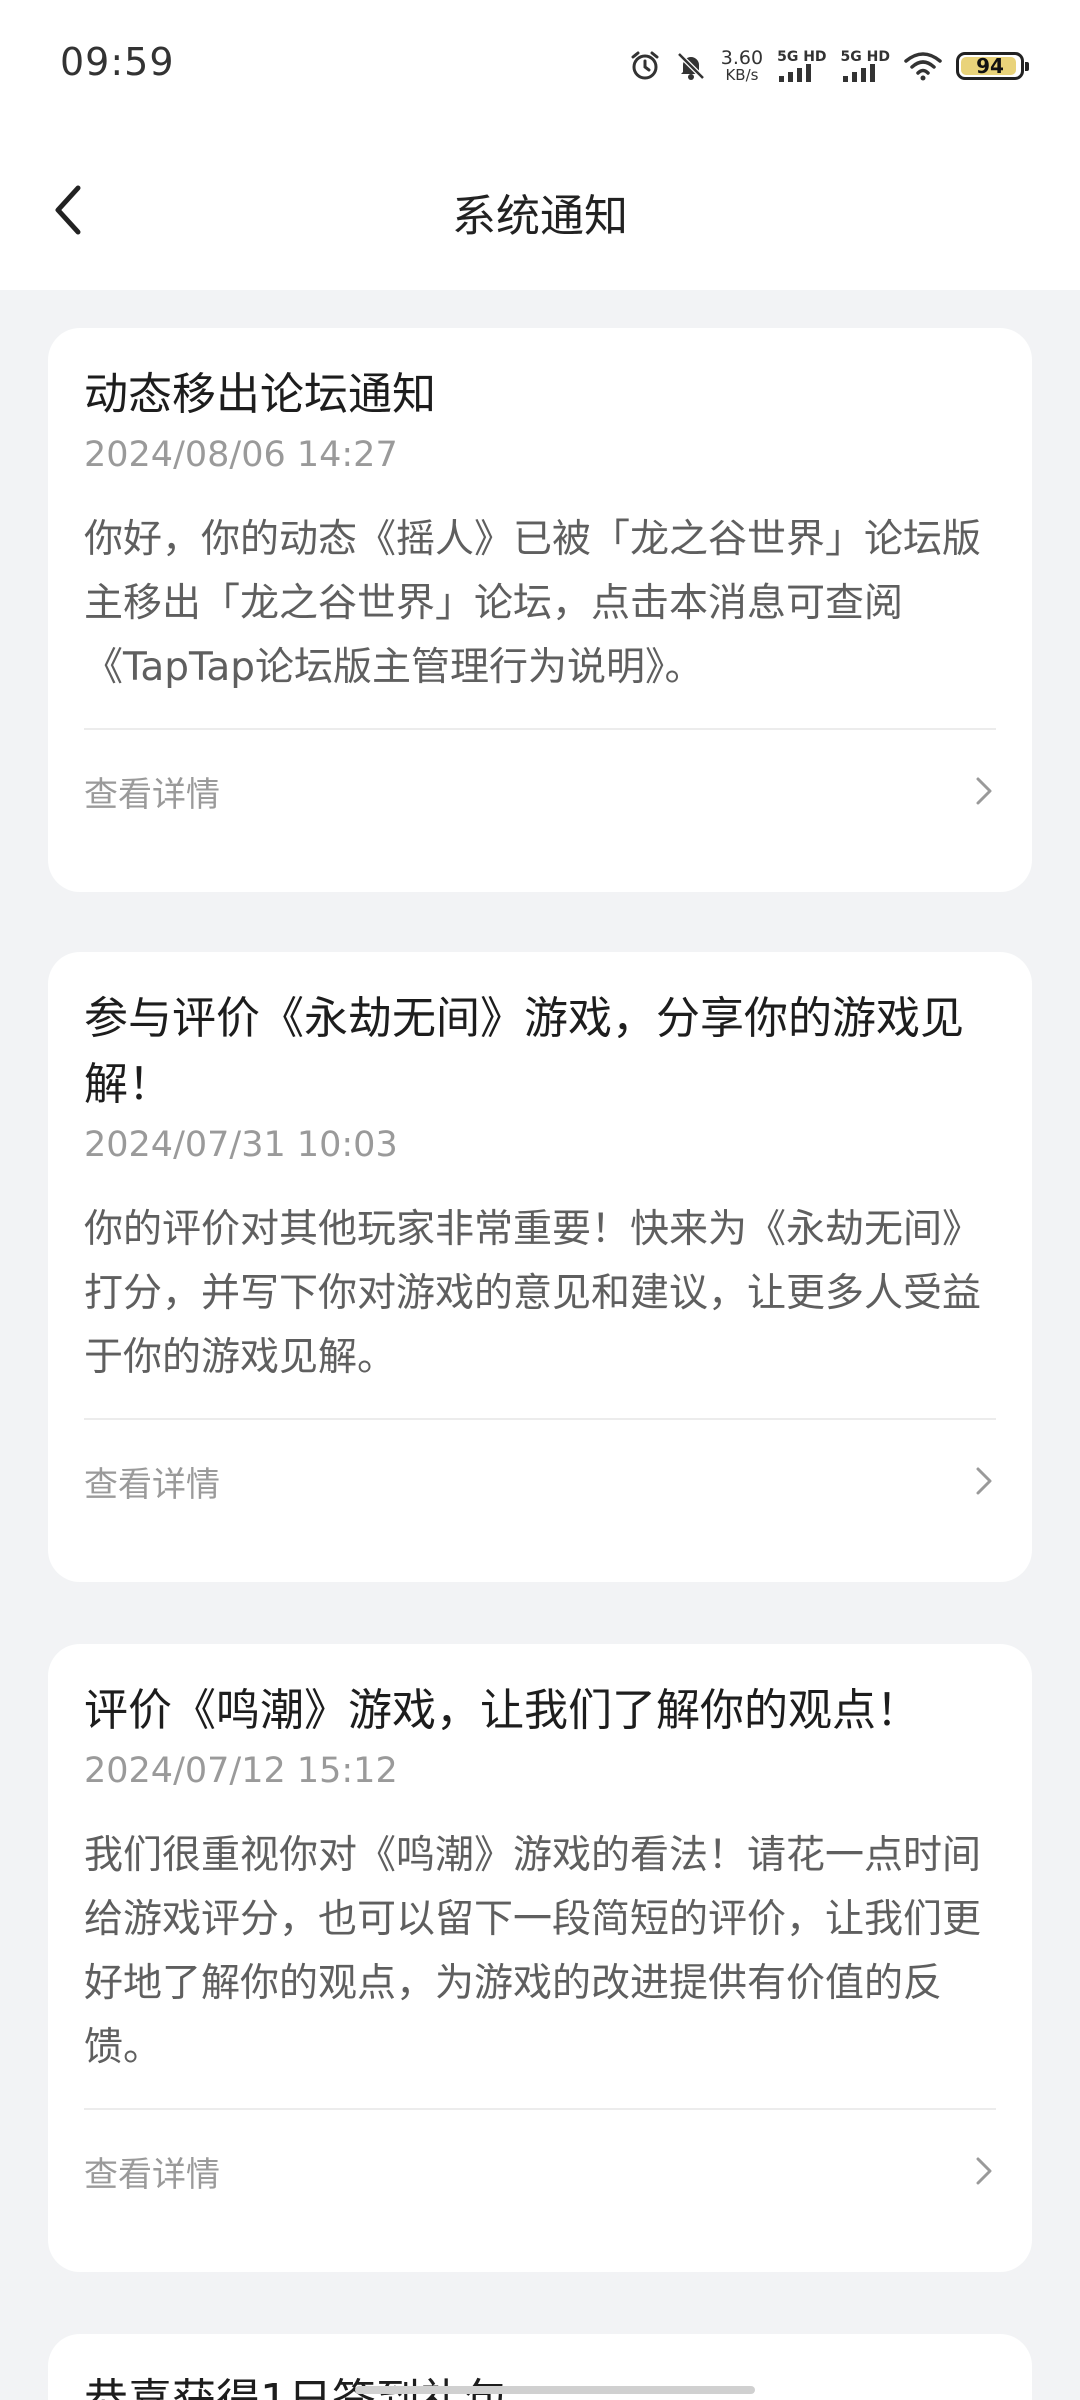 The image size is (1080, 2400). Describe the element at coordinates (260, 394) in the screenshot. I see `notification-title: 动态移出论坛通知` at that location.